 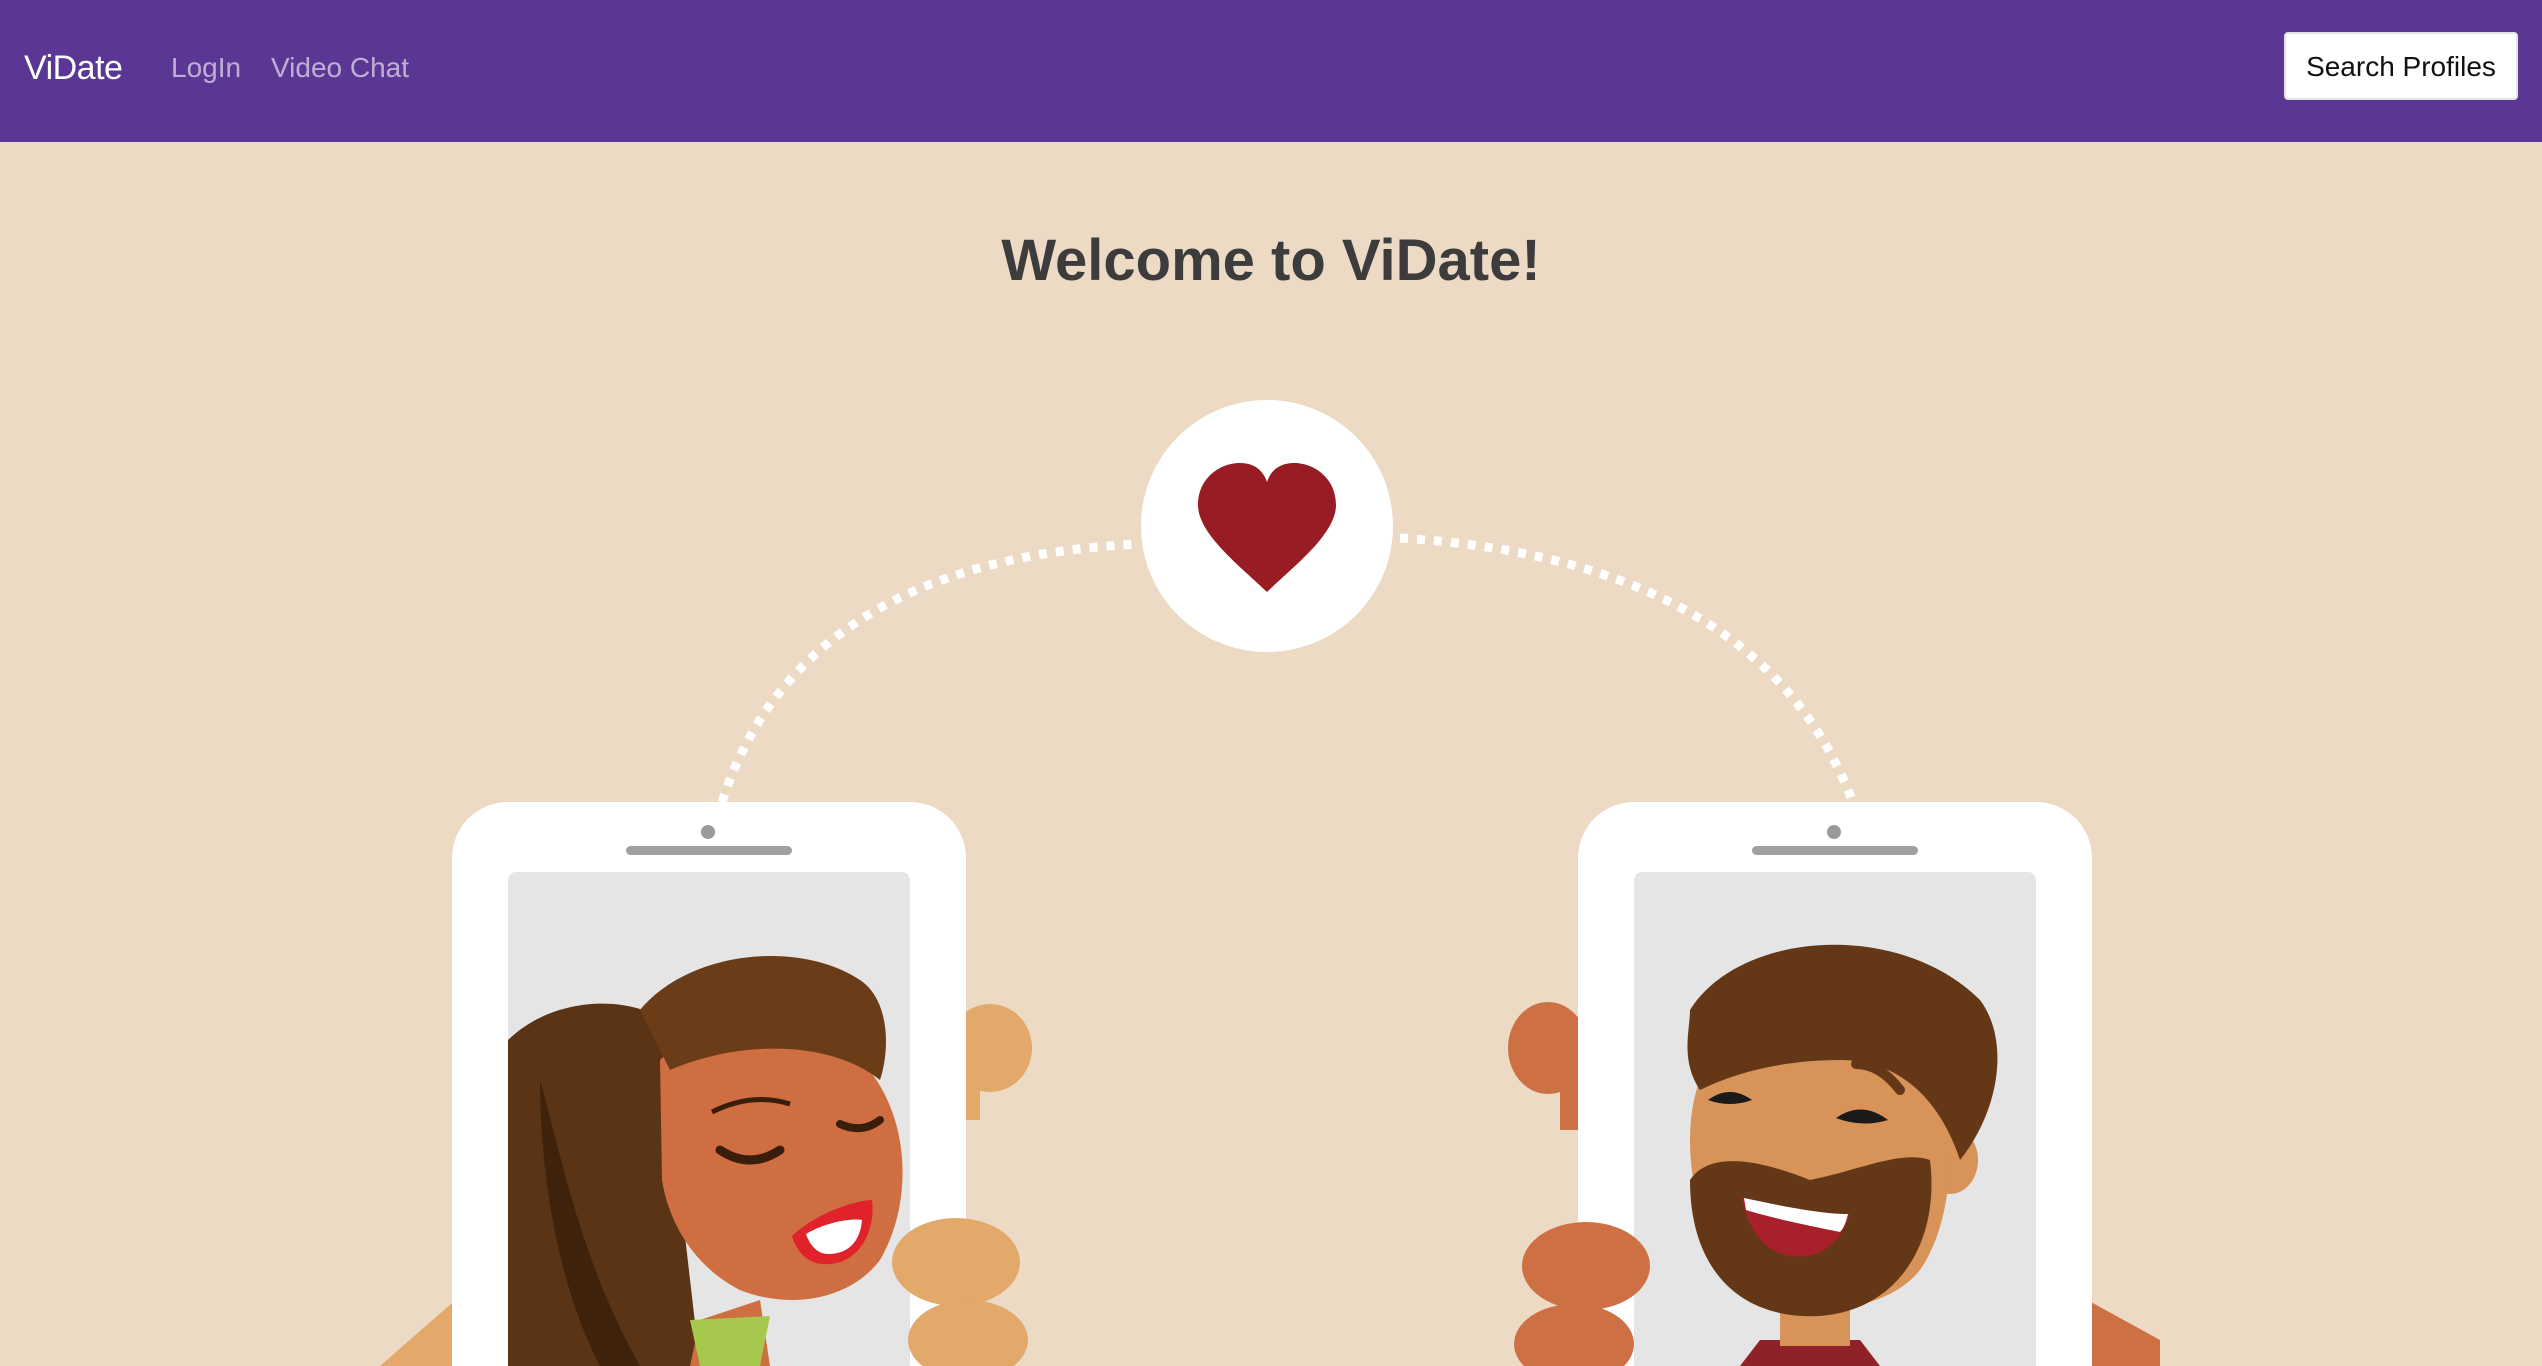 I want to click on dotted-arc-right, so click(x=1628, y=667).